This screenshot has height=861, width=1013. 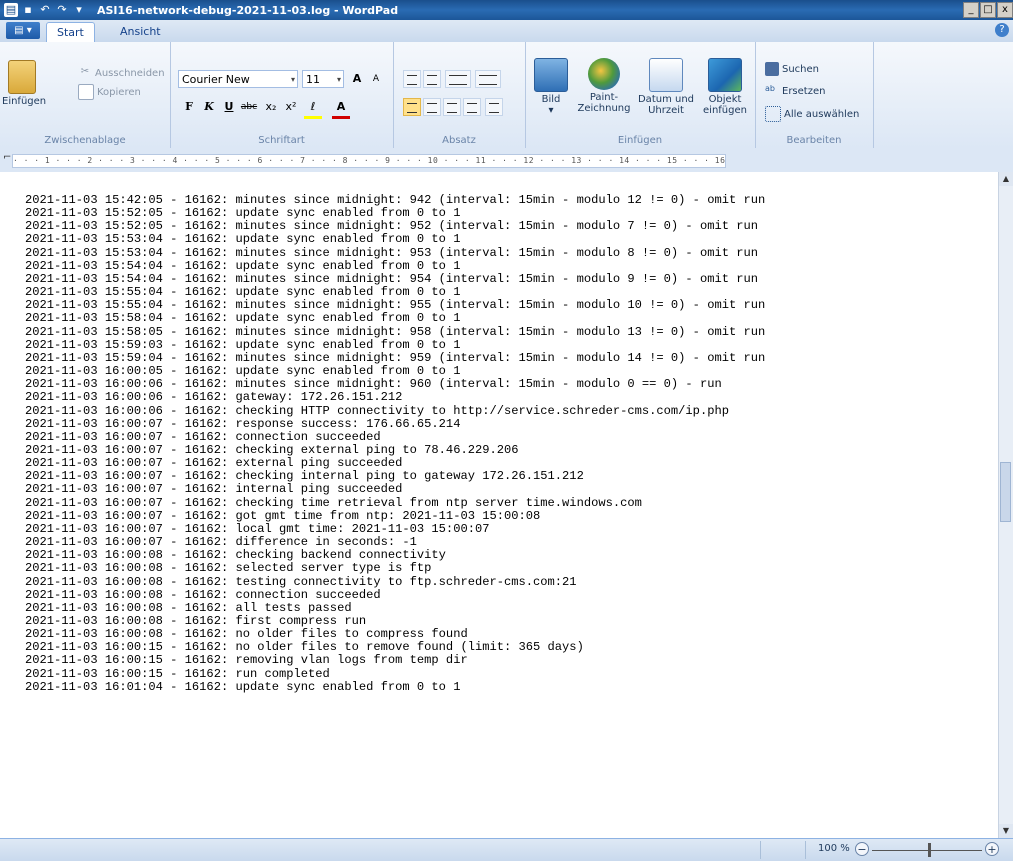 What do you see at coordinates (313, 108) in the screenshot?
I see `highlight-button: ℓ` at bounding box center [313, 108].